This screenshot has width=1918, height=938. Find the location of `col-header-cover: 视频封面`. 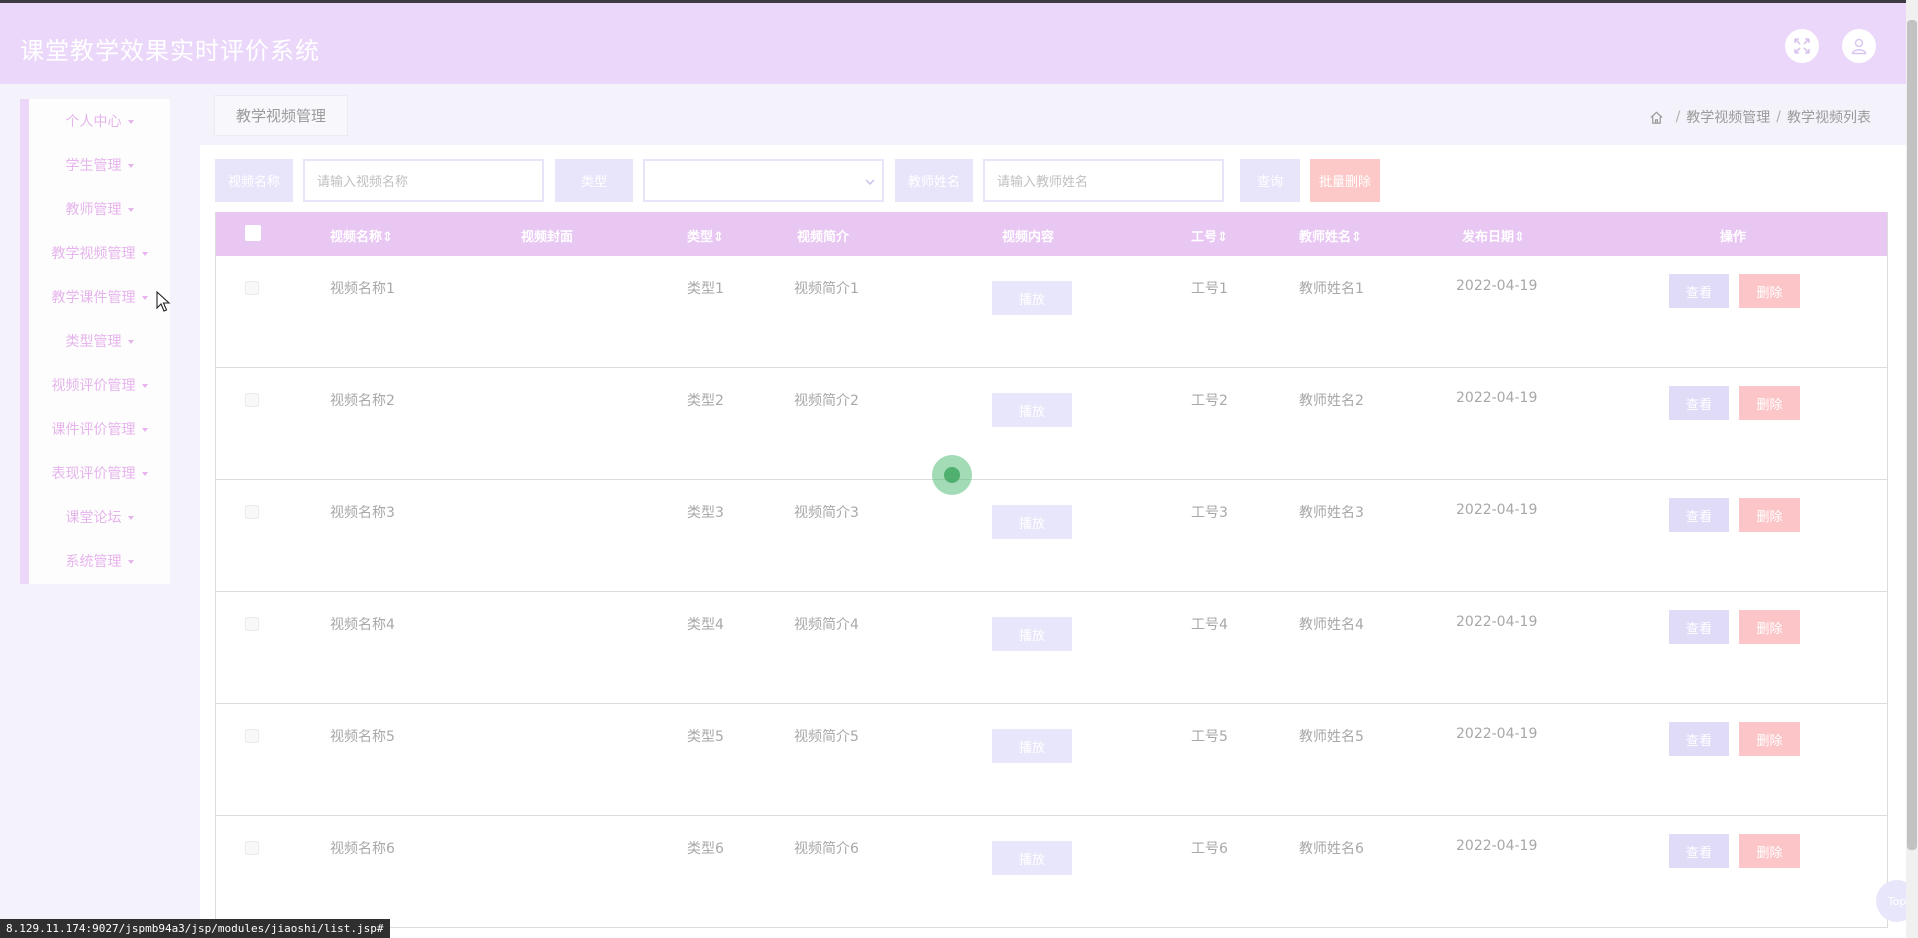

col-header-cover: 视频封面 is located at coordinates (547, 237).